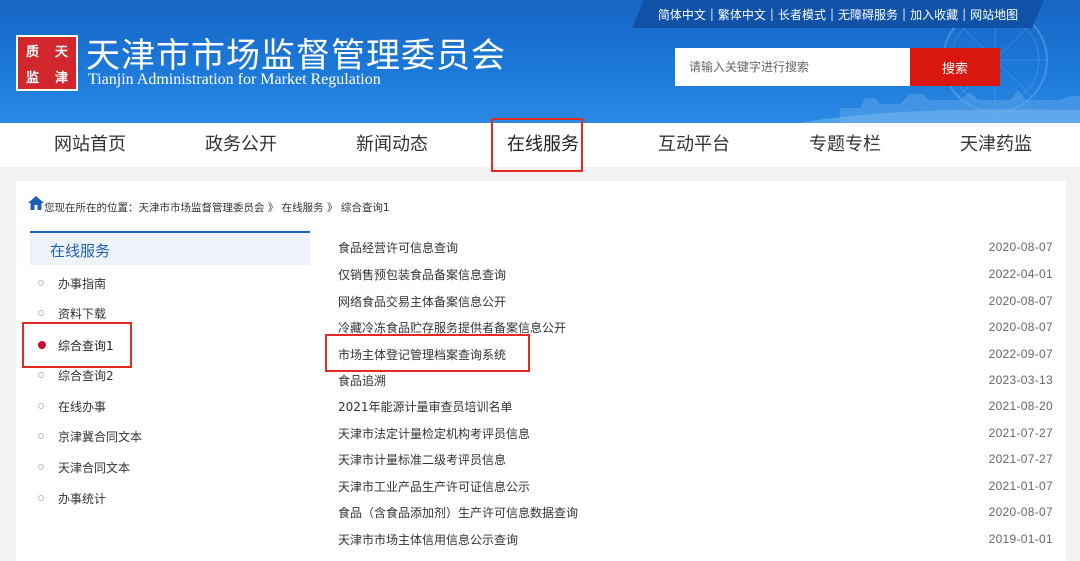 This screenshot has height=561, width=1080. I want to click on top-link-accessibility: 无障碍服务, so click(868, 14).